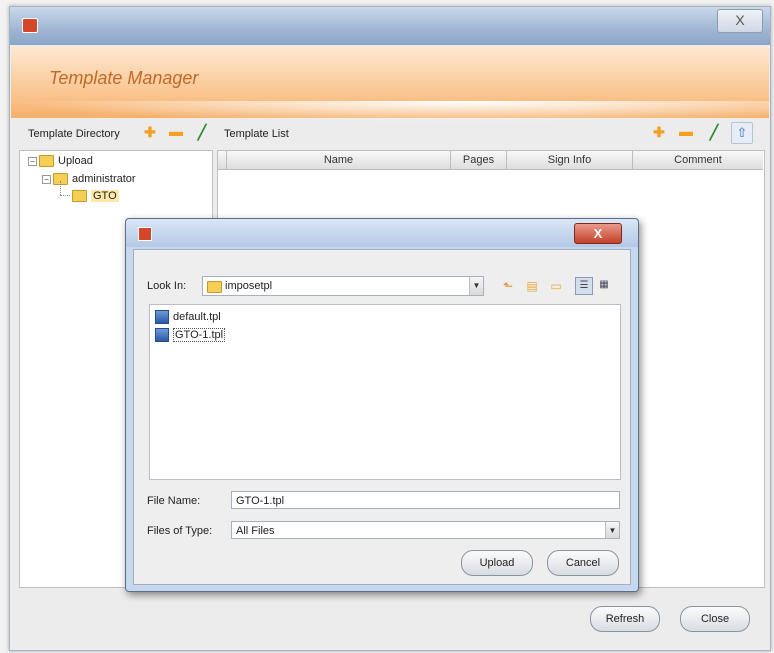  Describe the element at coordinates (104, 179) in the screenshot. I see `tree-item-label: administrator` at that location.